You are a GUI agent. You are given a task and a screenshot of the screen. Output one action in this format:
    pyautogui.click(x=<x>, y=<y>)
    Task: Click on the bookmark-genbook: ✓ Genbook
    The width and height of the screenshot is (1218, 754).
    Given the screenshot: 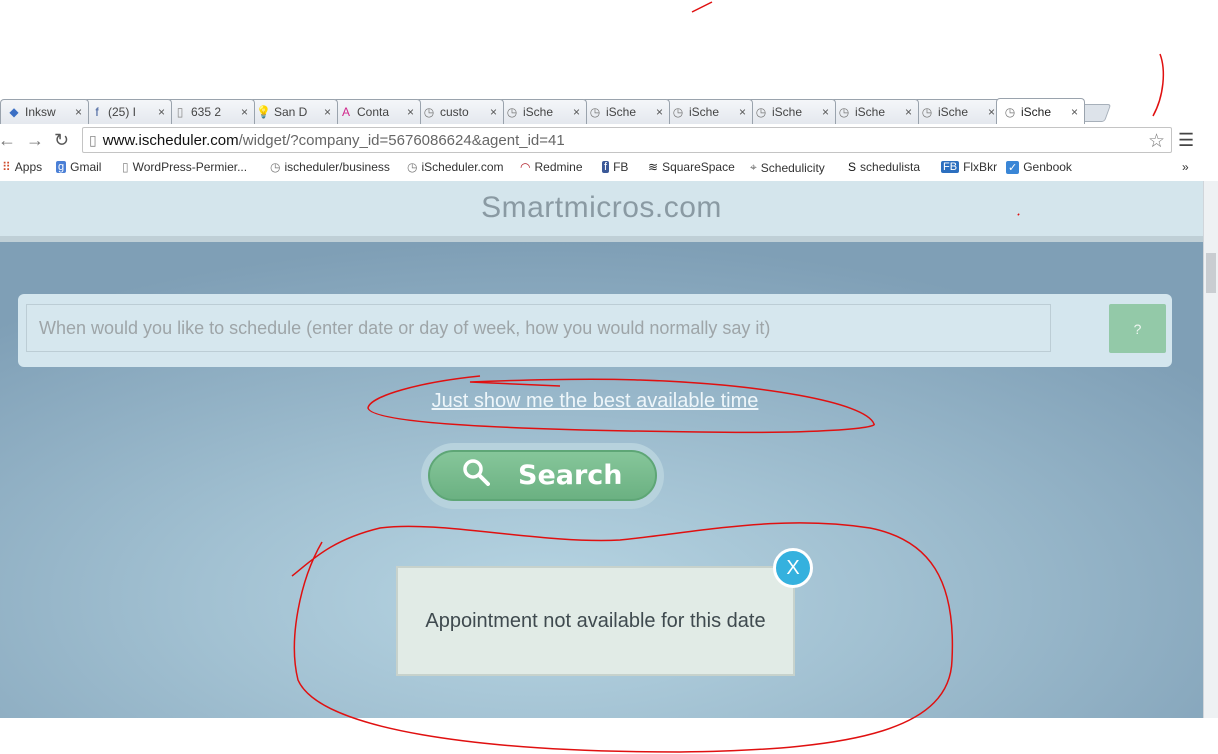 What is the action you would take?
    pyautogui.click(x=1039, y=167)
    